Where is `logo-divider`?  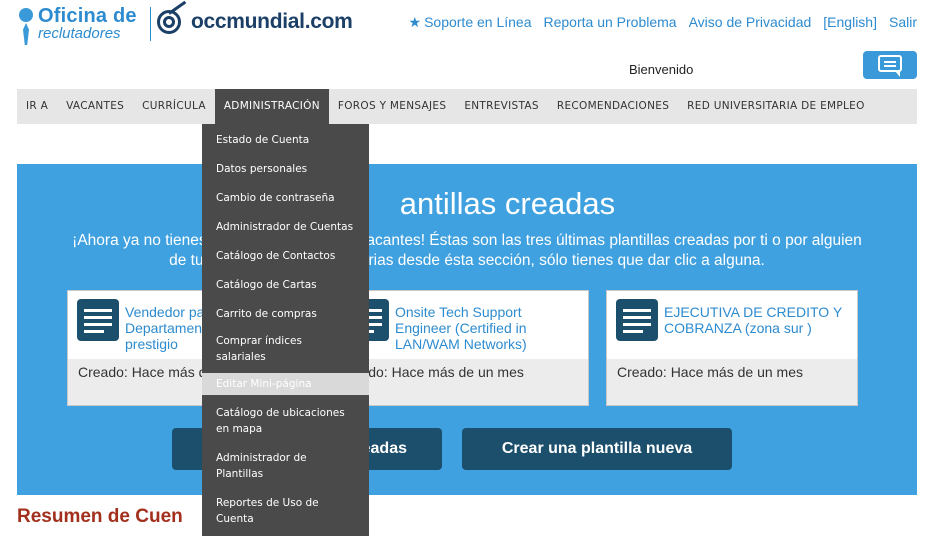
logo-divider is located at coordinates (150, 24).